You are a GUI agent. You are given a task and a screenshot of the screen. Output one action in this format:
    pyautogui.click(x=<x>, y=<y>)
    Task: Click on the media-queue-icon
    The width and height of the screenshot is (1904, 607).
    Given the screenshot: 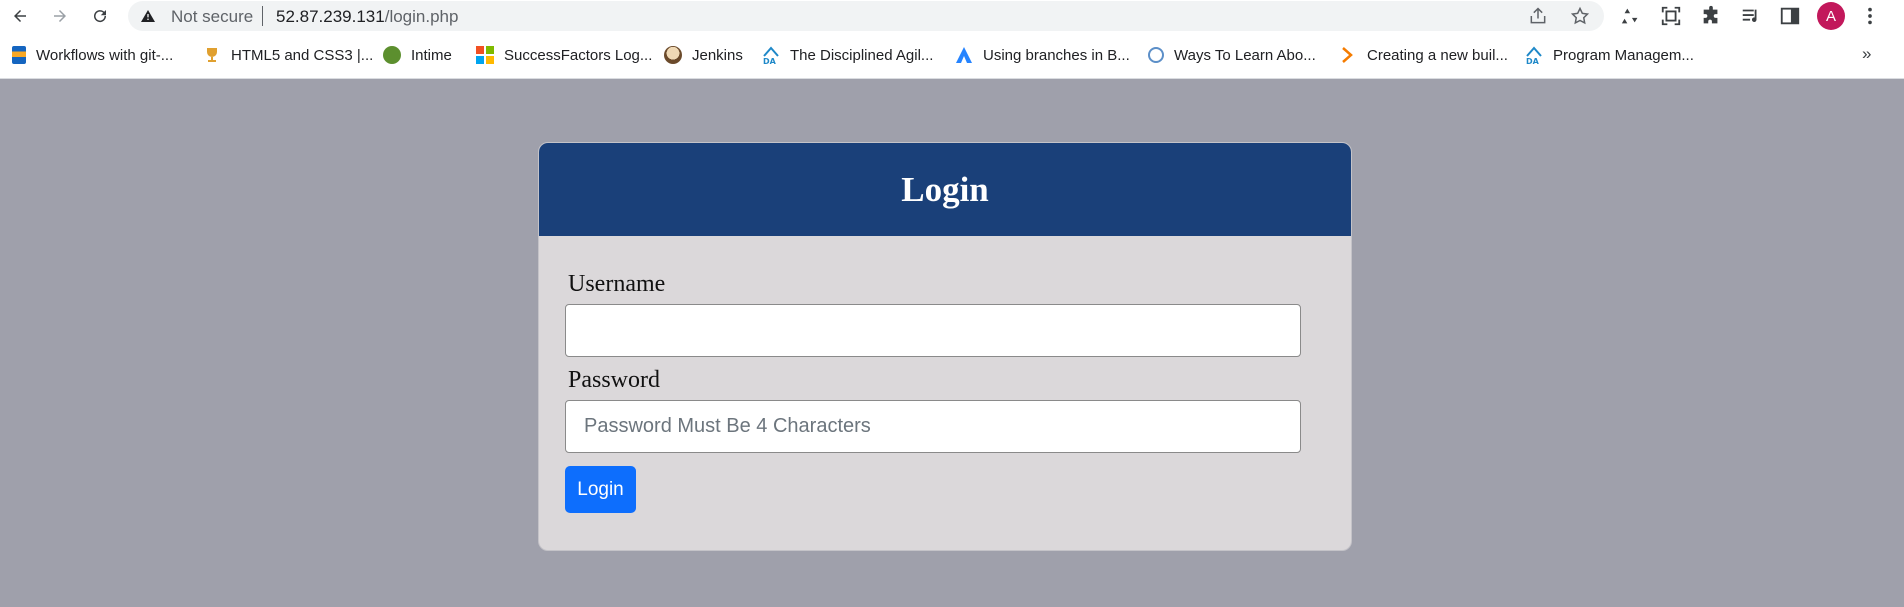 What is the action you would take?
    pyautogui.click(x=1751, y=16)
    